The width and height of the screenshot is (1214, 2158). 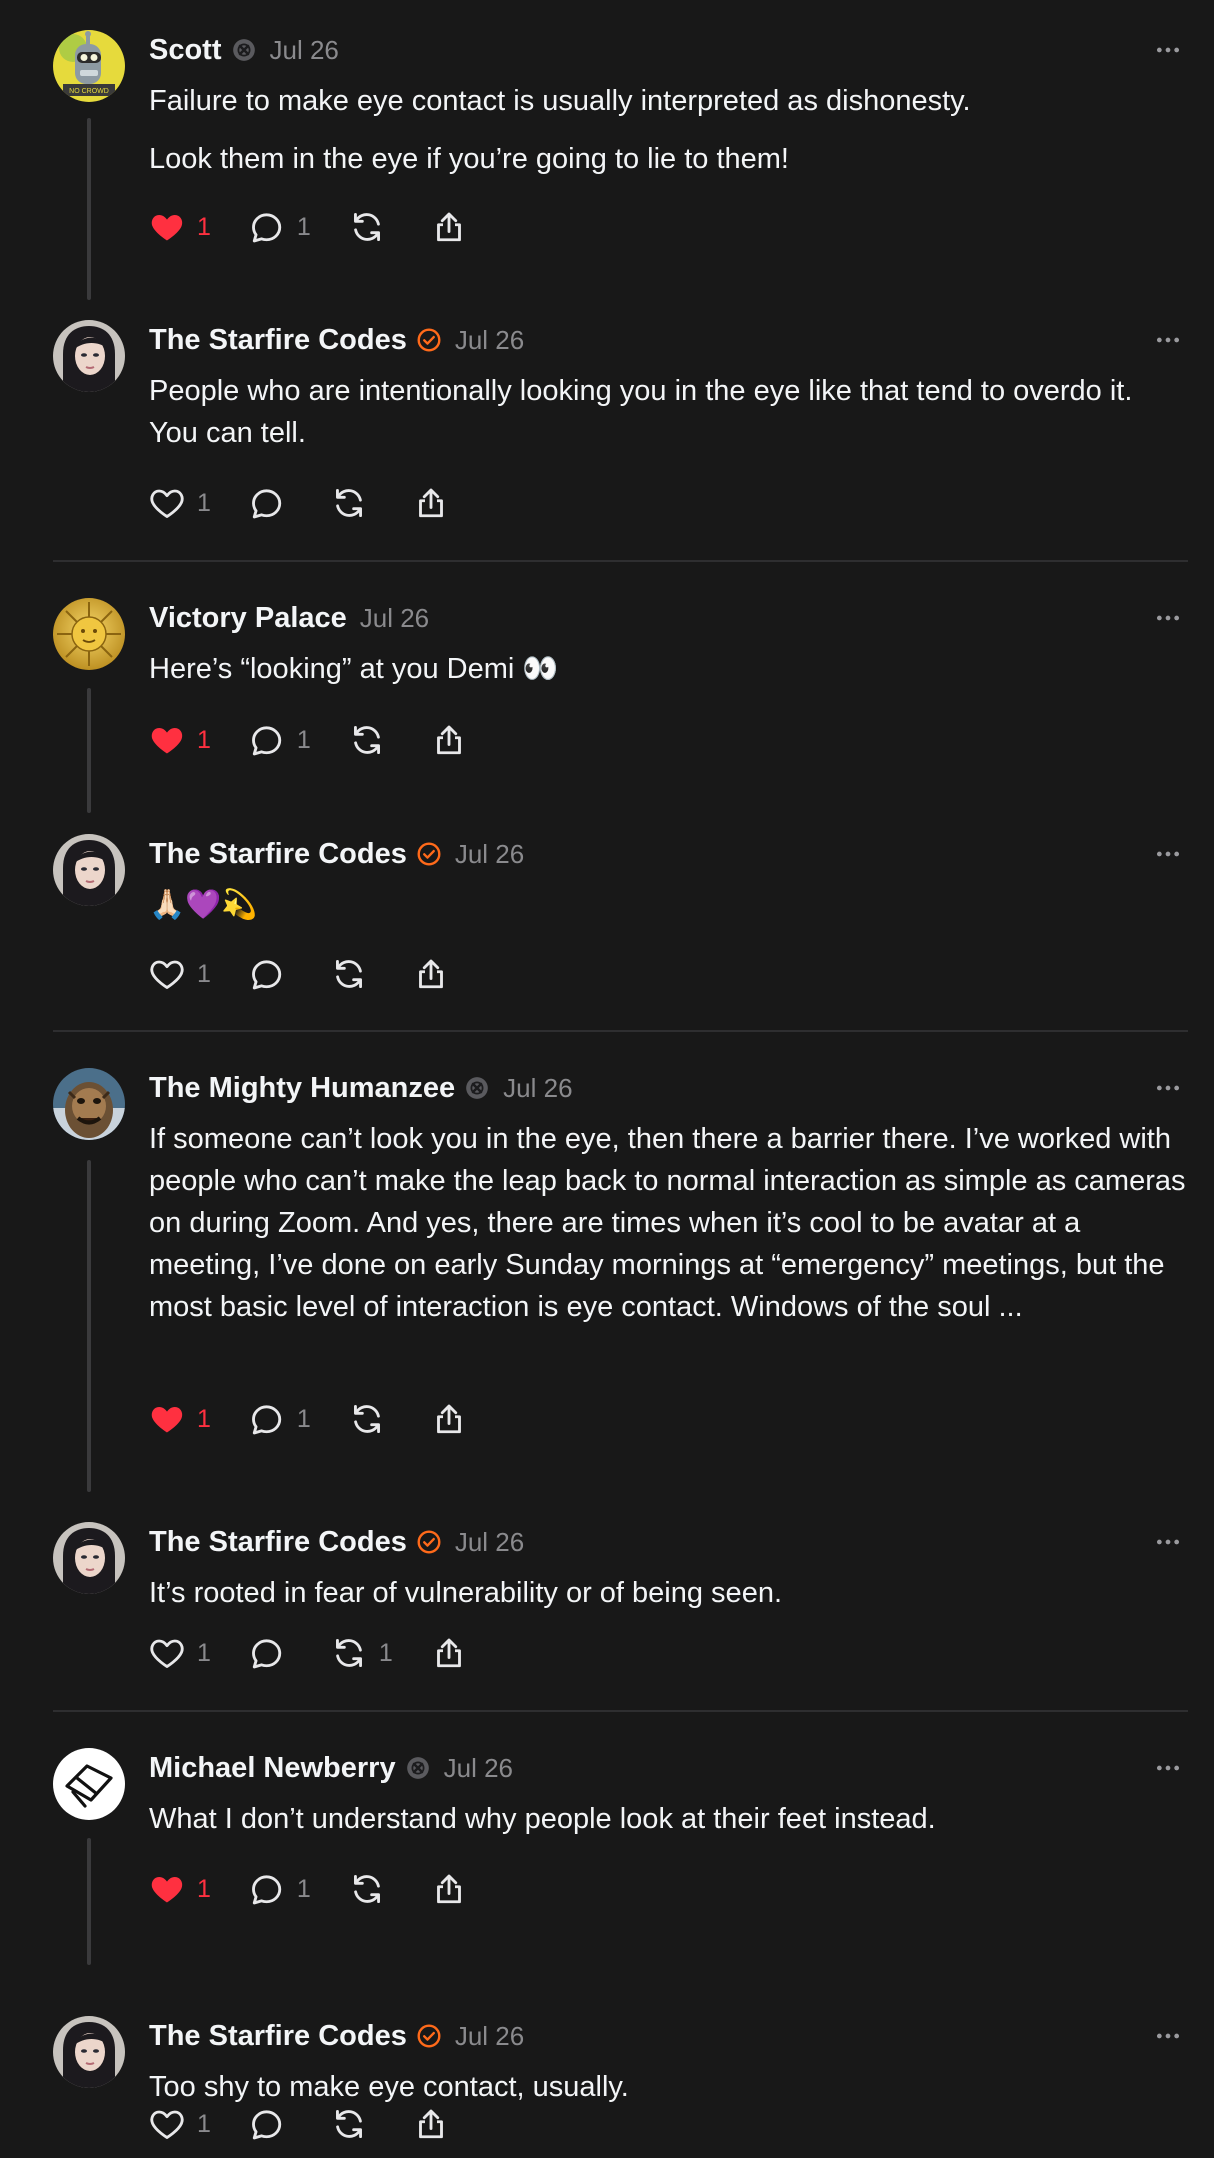 I want to click on post-text: Too shy to make eye contact, usually., so click(x=668, y=2087).